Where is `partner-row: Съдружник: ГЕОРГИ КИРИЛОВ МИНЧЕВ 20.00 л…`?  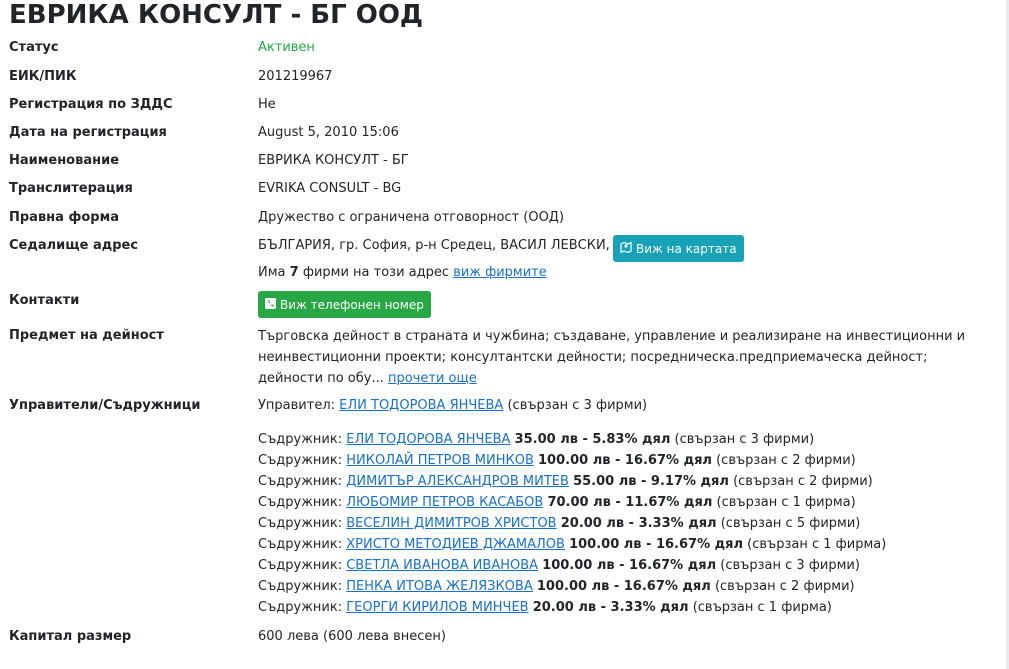 partner-row: Съдружник: ГЕОРГИ КИРИЛОВ МИНЧЕВ 20.00 л… is located at coordinates (545, 608).